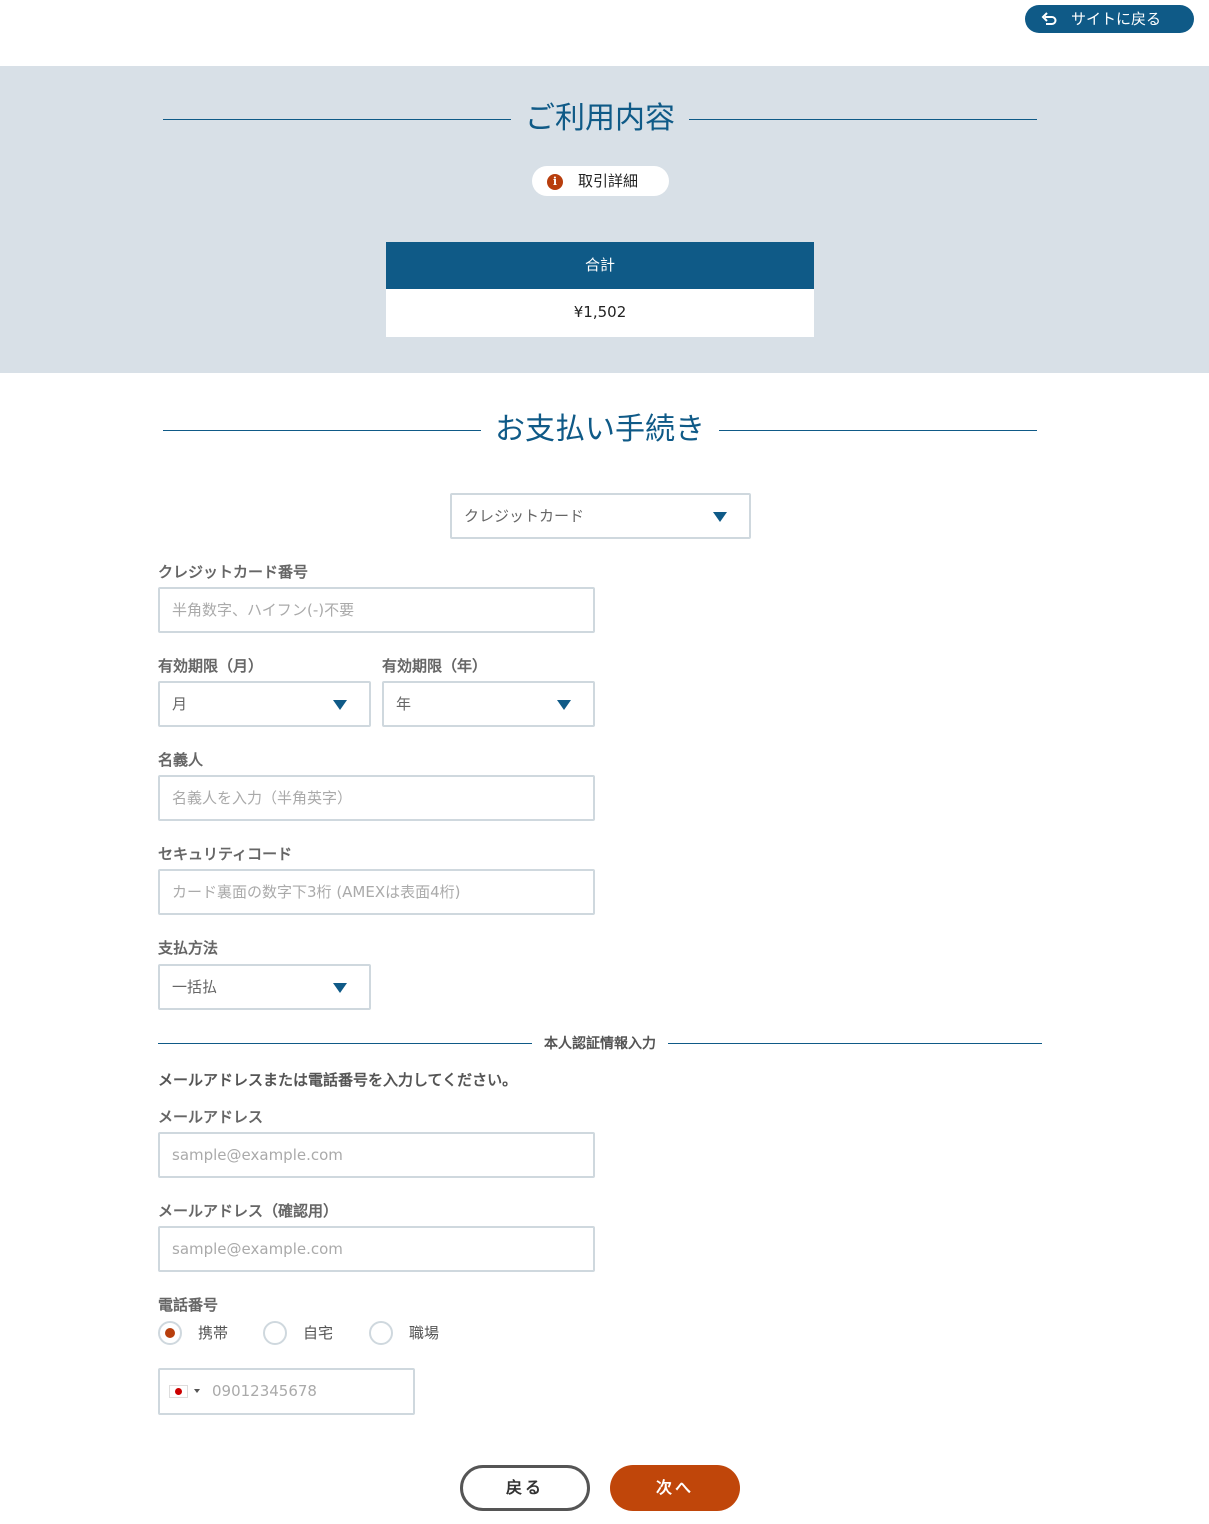 The height and width of the screenshot is (1524, 1209). Describe the element at coordinates (376, 892) in the screenshot. I see `security-code-input: カード裏面の数字下3桁 (AMEXは表面4桁)` at that location.